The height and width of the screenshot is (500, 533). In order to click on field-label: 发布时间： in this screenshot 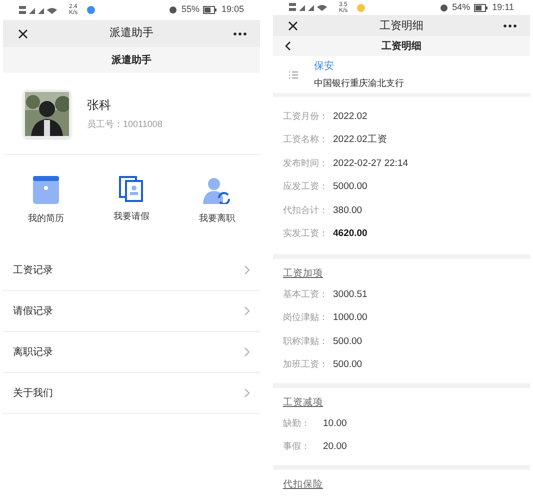, I will do `click(306, 163)`.